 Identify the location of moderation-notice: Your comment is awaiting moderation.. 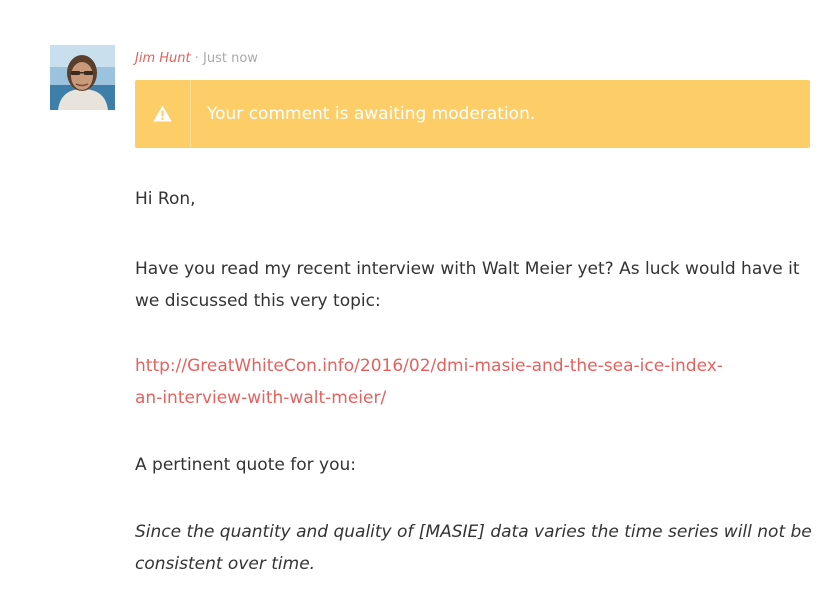
(472, 114).